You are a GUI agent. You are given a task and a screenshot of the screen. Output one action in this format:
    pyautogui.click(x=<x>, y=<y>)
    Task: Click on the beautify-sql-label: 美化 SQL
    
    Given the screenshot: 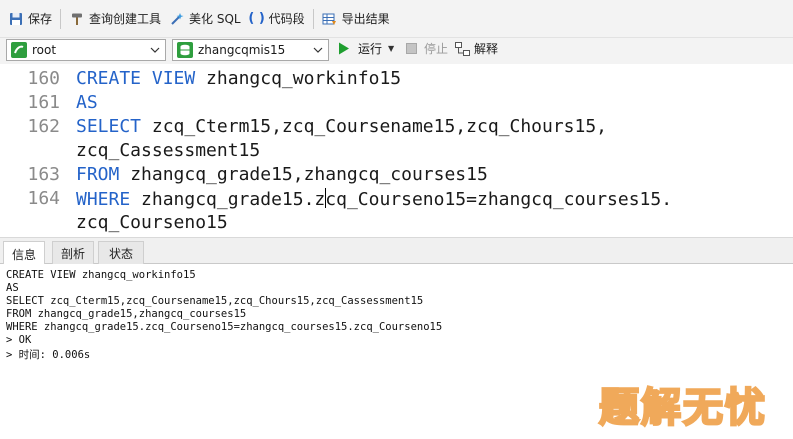 What is the action you would take?
    pyautogui.click(x=215, y=19)
    